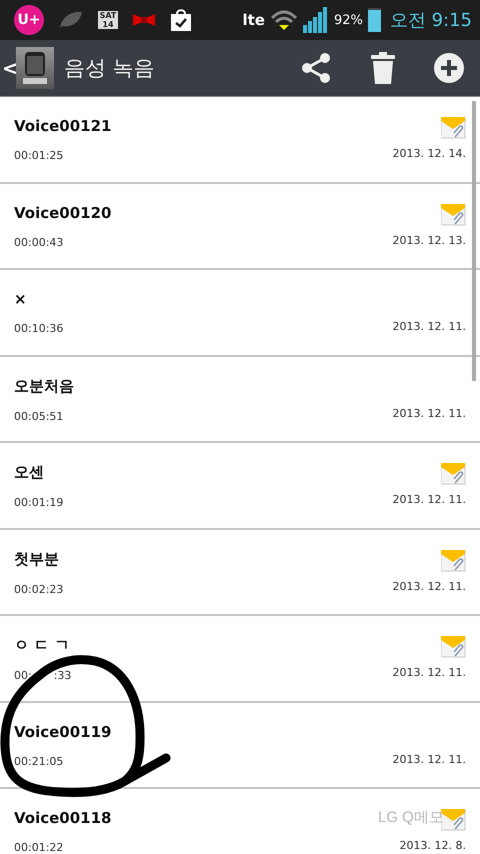 The height and width of the screenshot is (854, 480). What do you see at coordinates (383, 68) in the screenshot?
I see `delete-button` at bounding box center [383, 68].